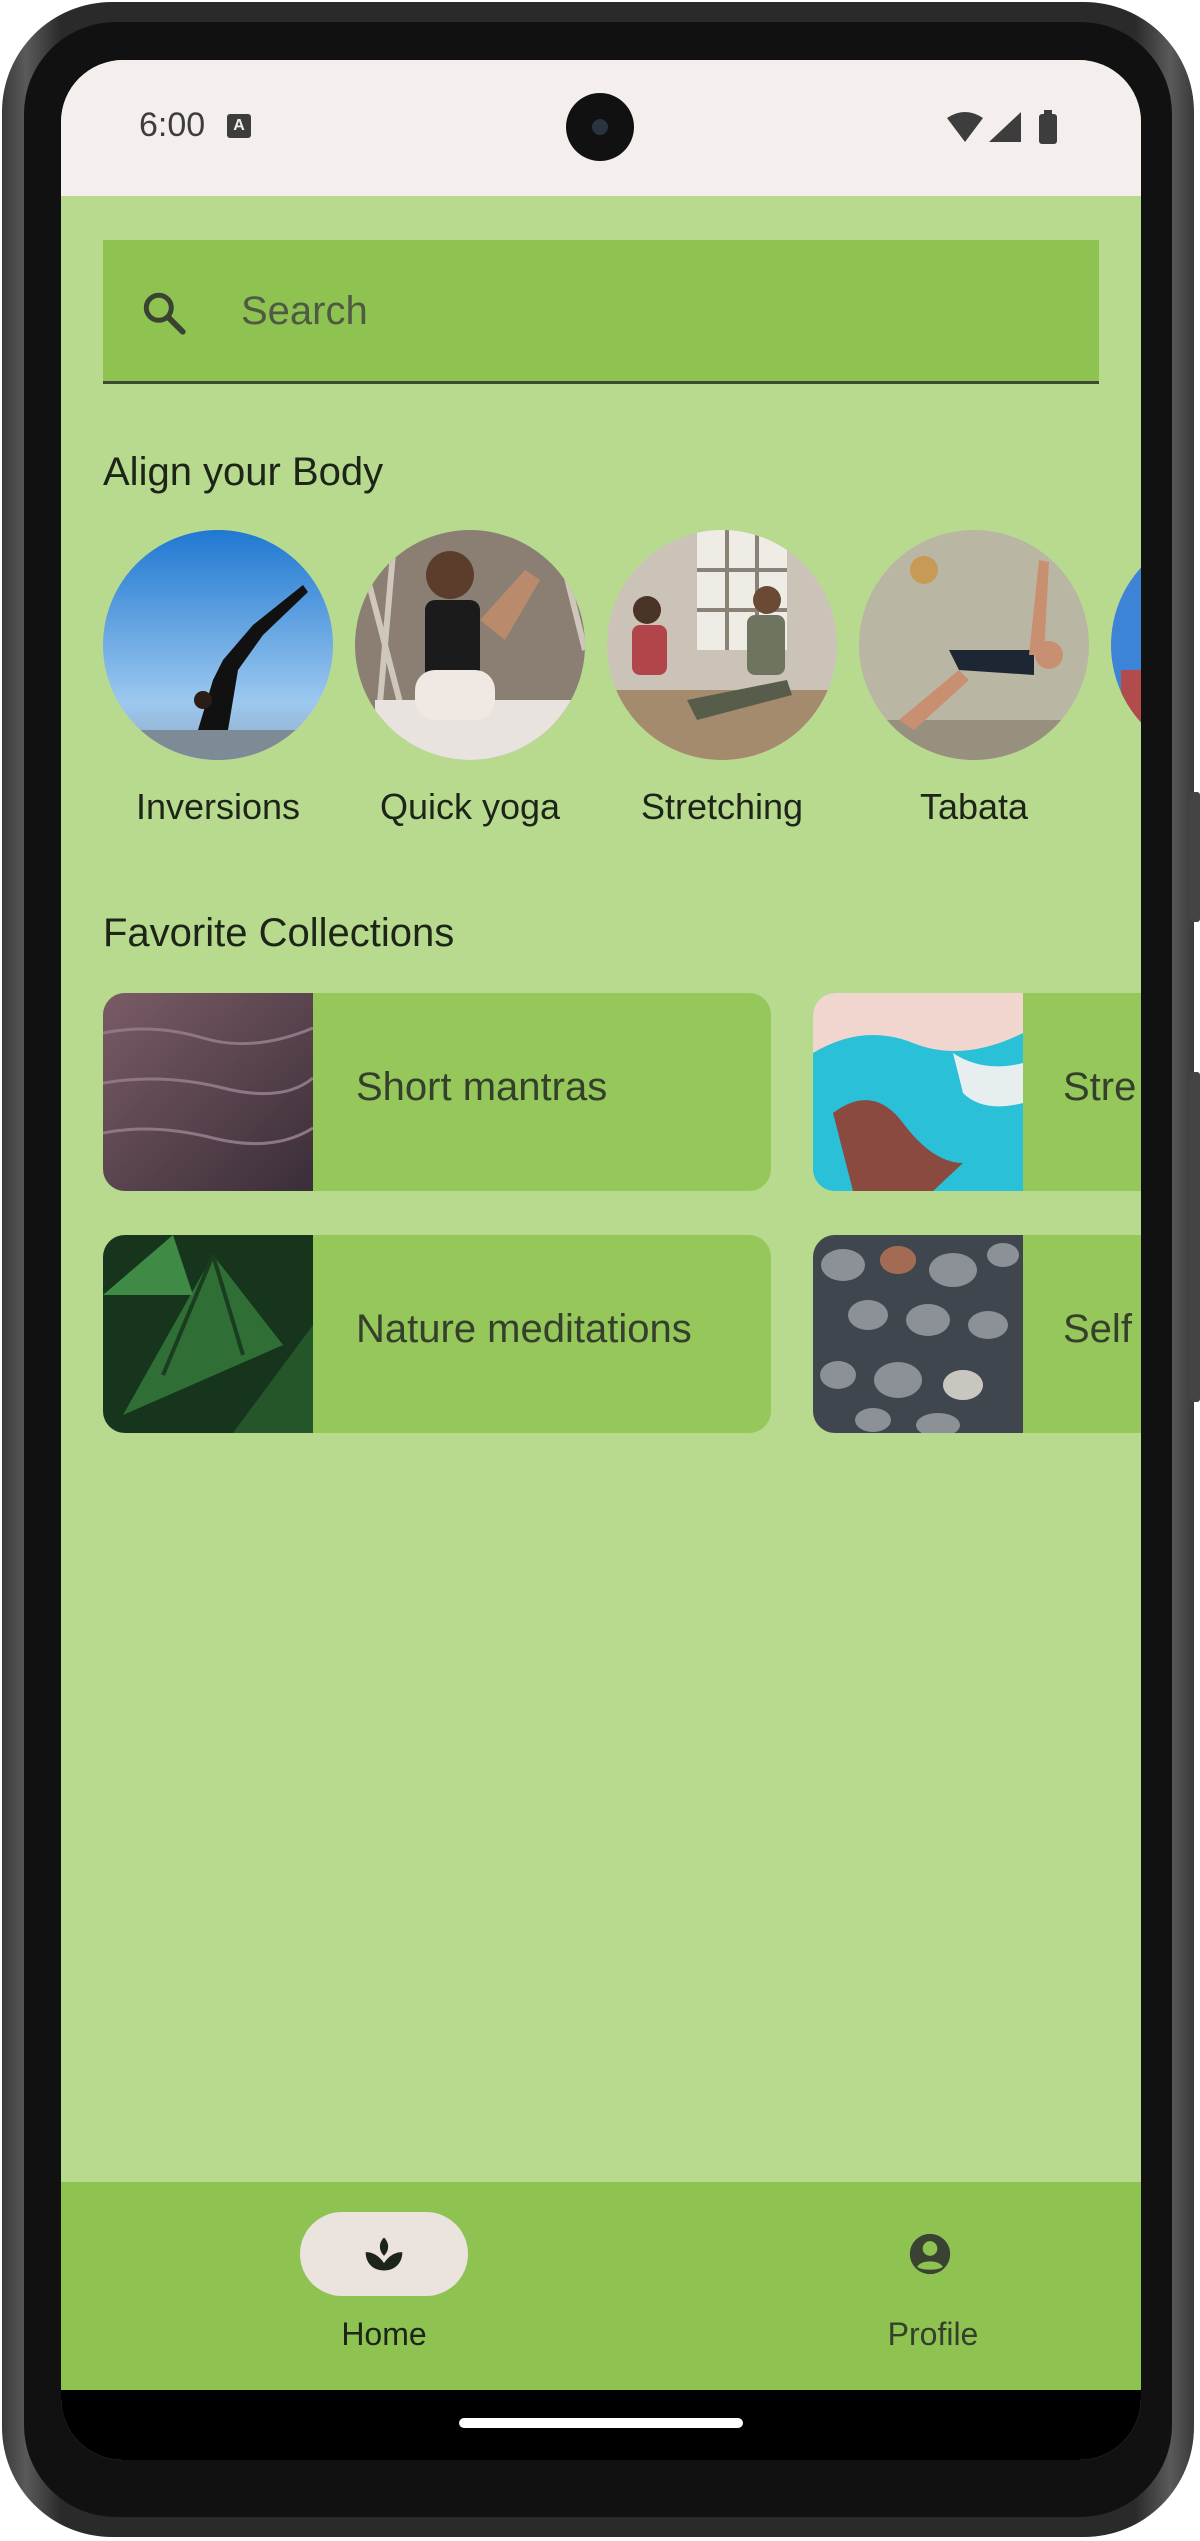 The image size is (1200, 2541). I want to click on nav-label-home: Home, so click(384, 2334).